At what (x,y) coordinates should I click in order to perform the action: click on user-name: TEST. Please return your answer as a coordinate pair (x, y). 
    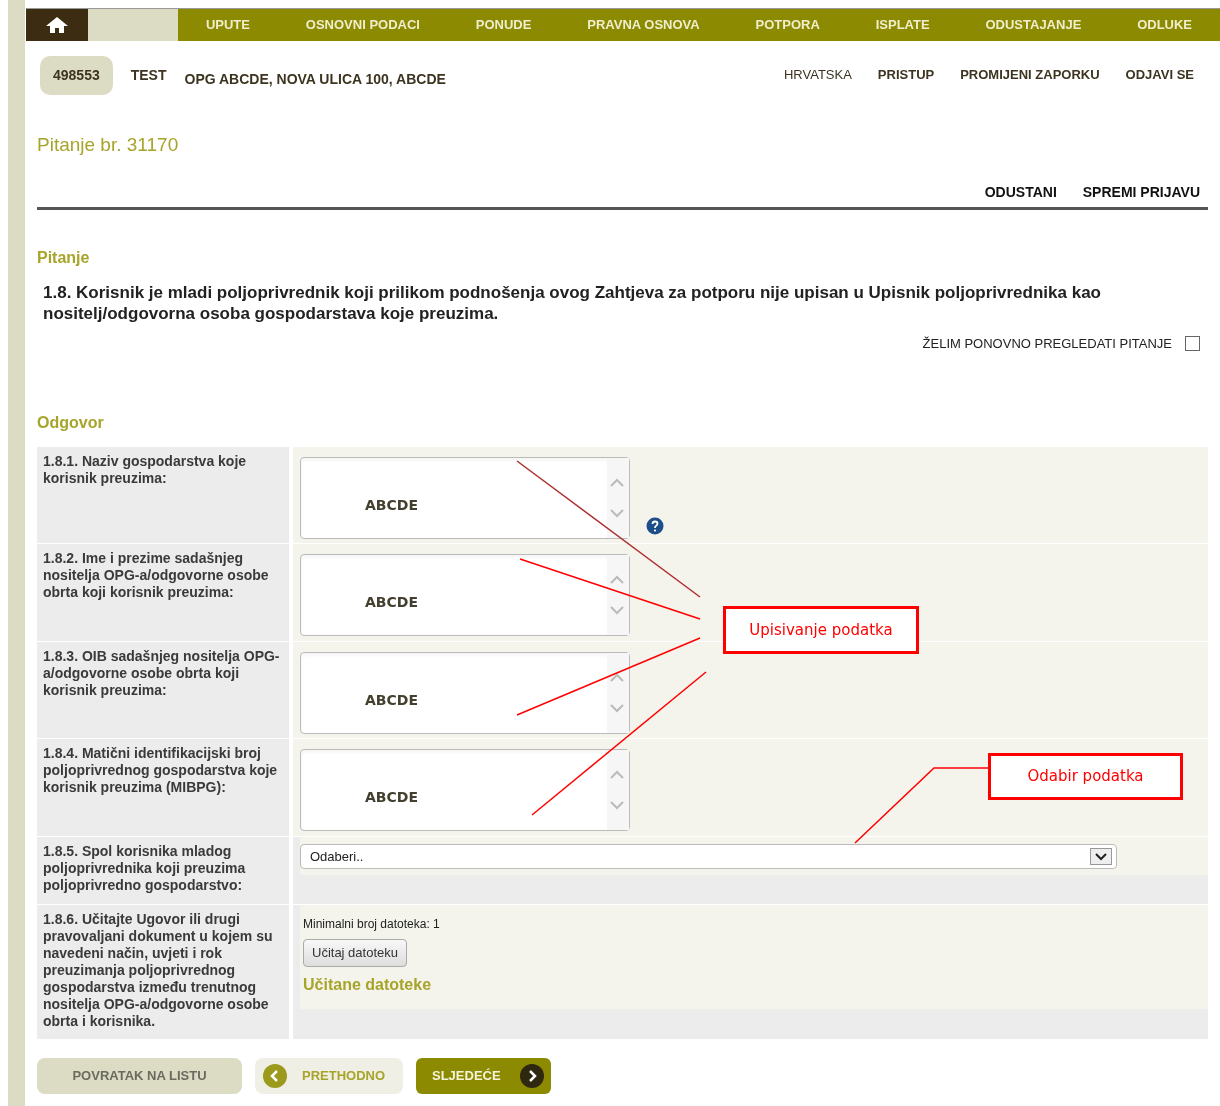
    Looking at the image, I should click on (148, 75).